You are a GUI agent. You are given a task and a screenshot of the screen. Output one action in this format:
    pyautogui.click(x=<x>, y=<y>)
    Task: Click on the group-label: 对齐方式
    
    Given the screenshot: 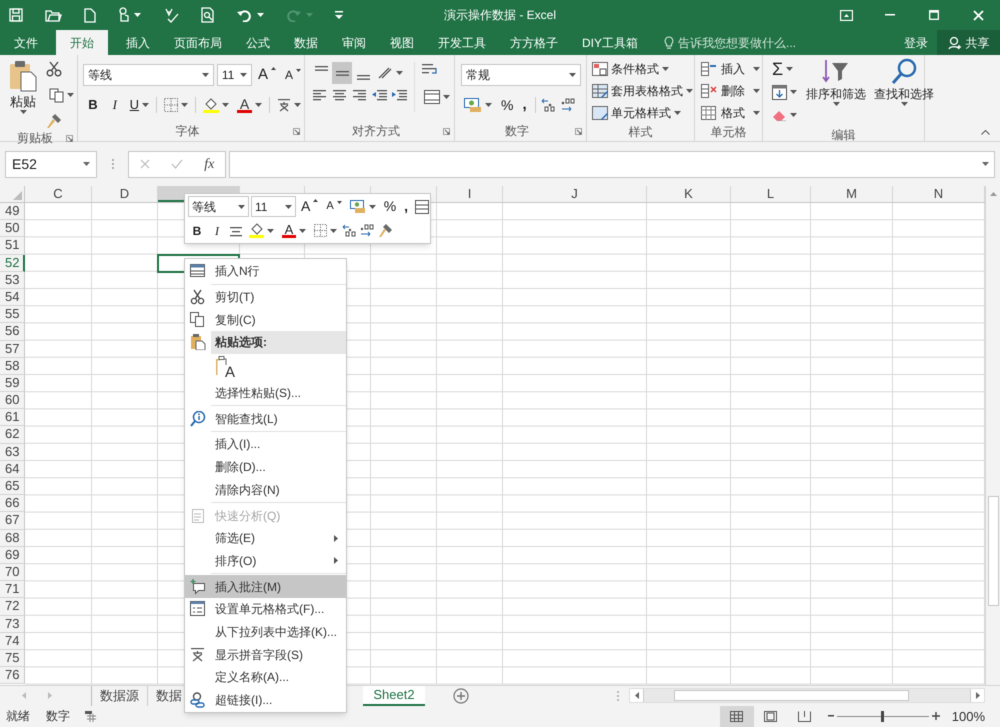 What is the action you would take?
    pyautogui.click(x=376, y=131)
    